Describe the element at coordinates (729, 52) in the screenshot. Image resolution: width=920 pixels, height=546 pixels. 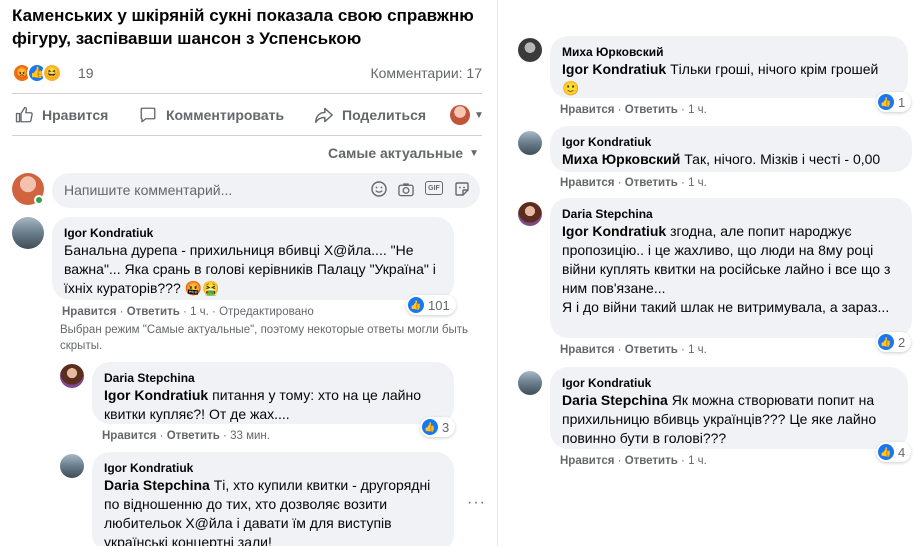
I see `reply-author: Миха Юрковский` at that location.